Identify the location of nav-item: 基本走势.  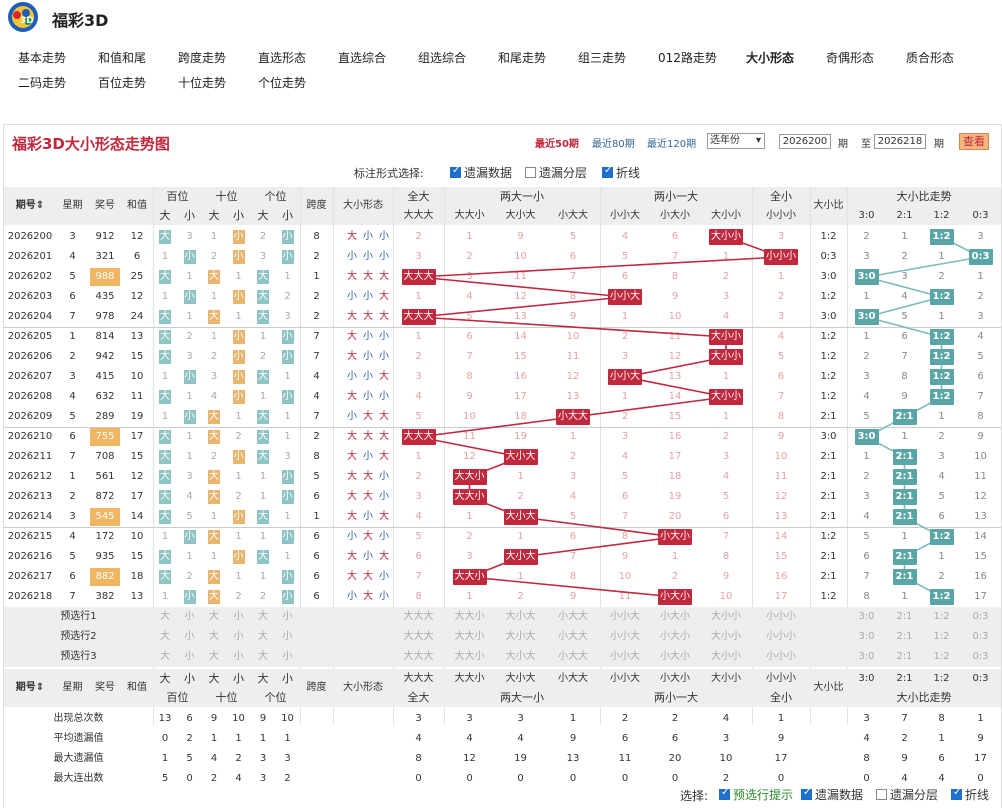
(42, 57).